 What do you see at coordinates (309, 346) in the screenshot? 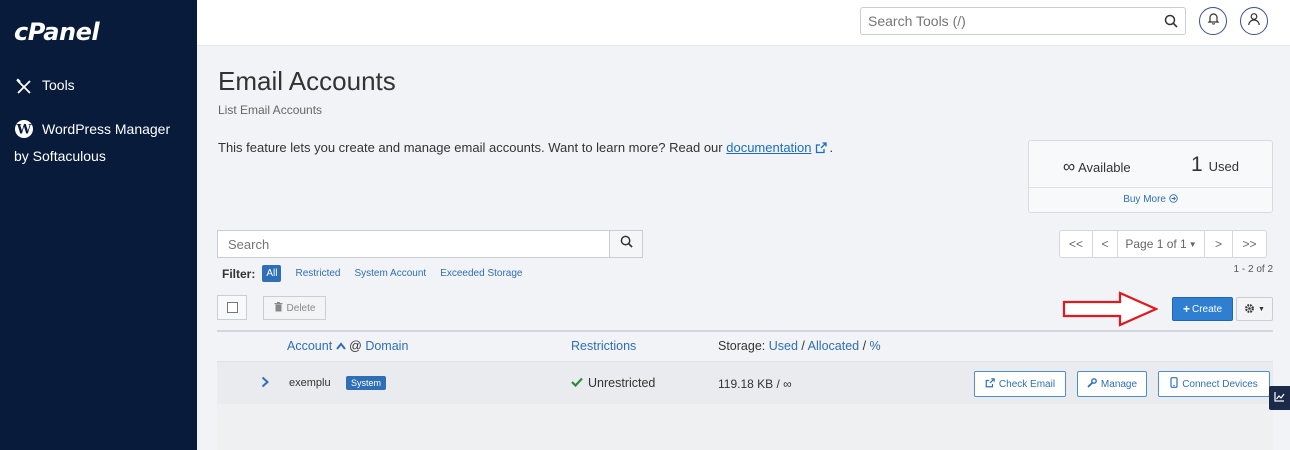
I see `sort-account: Account` at bounding box center [309, 346].